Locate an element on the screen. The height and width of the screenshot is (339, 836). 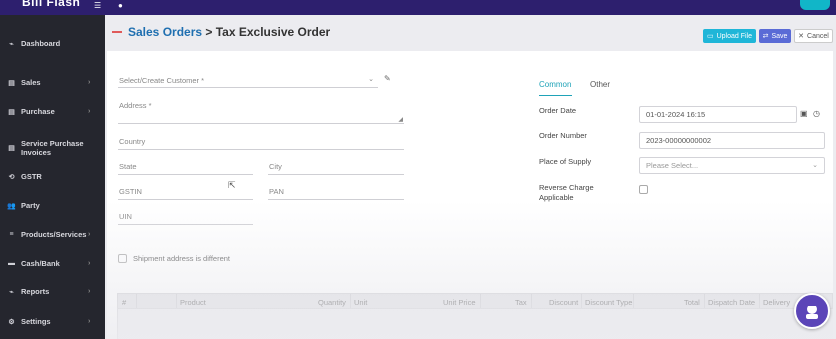
address-field: Address * ◢ is located at coordinates (261, 111).